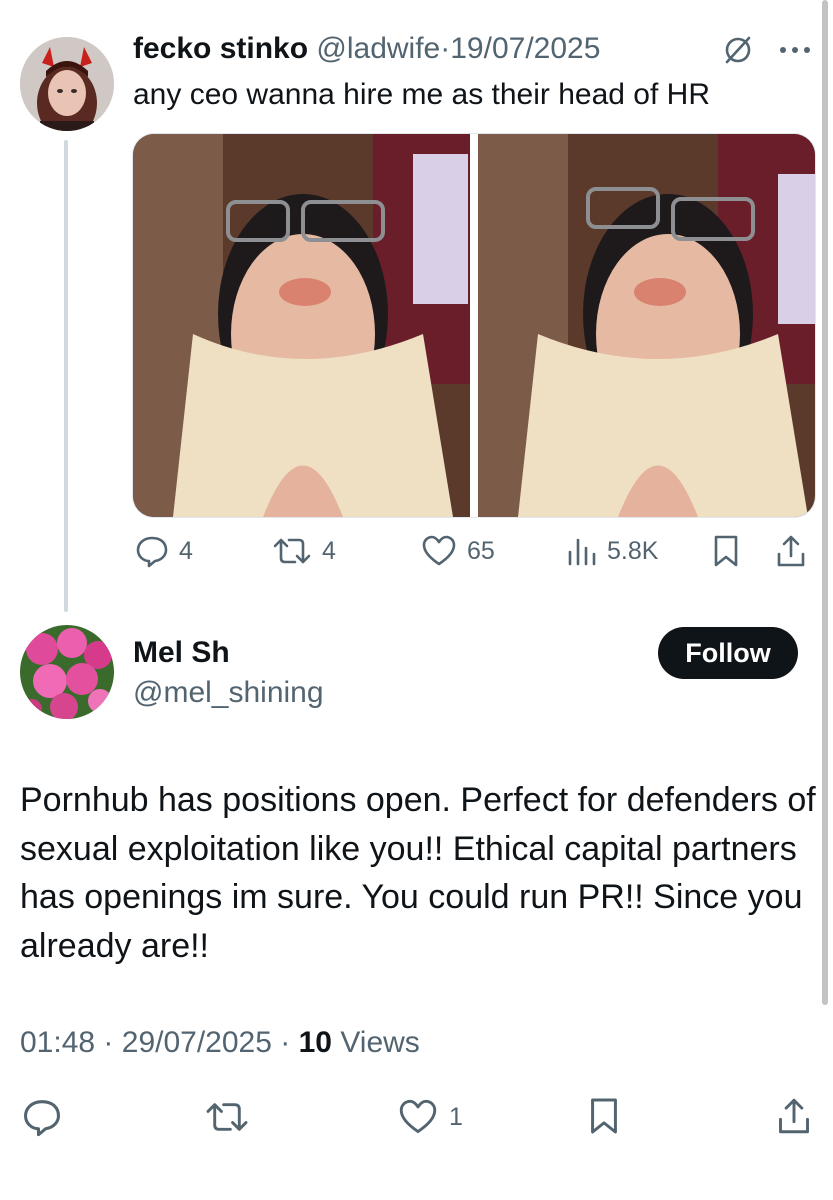  I want to click on reply-author-avatar, so click(67, 672).